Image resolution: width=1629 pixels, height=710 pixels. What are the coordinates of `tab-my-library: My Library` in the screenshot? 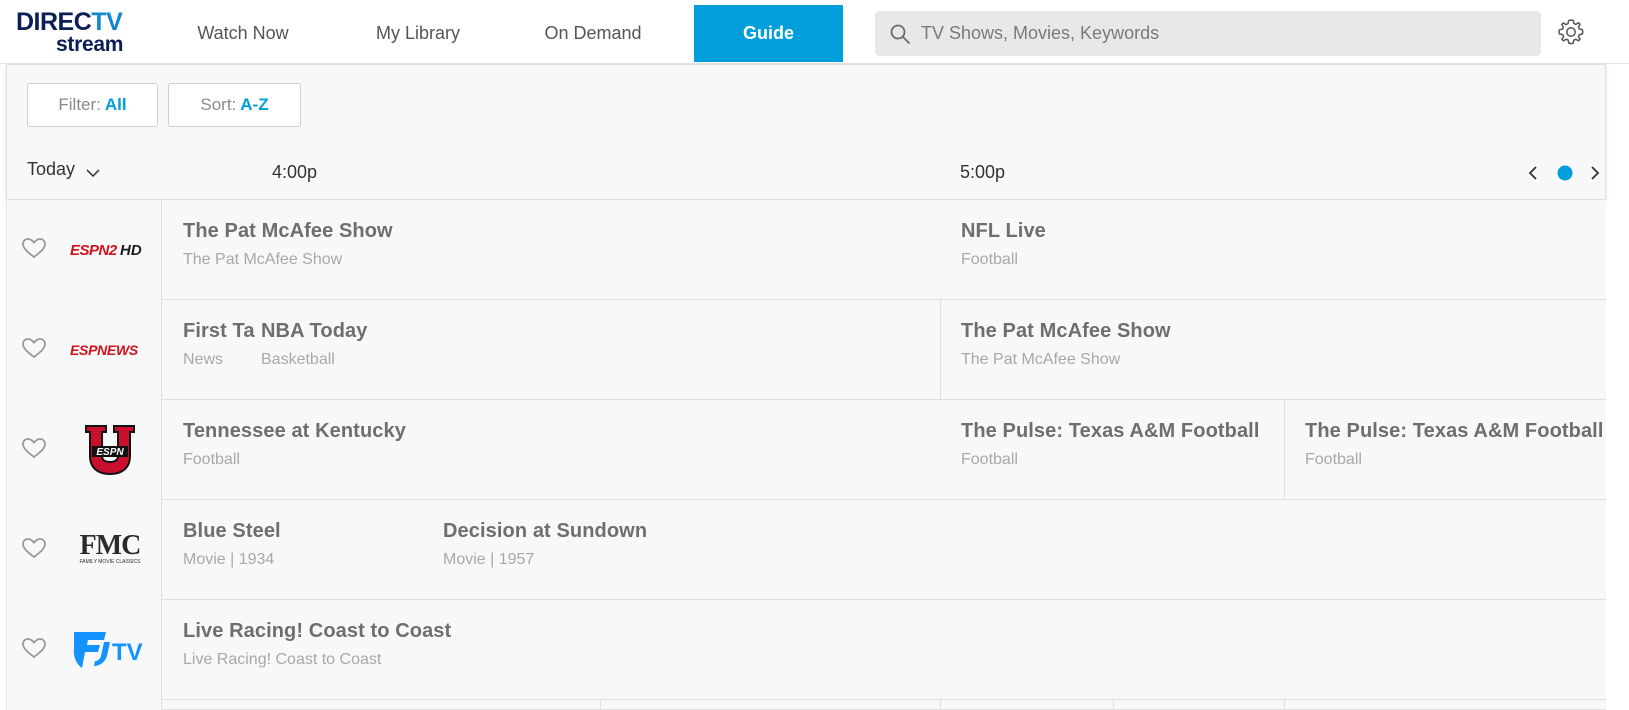 It's located at (418, 33).